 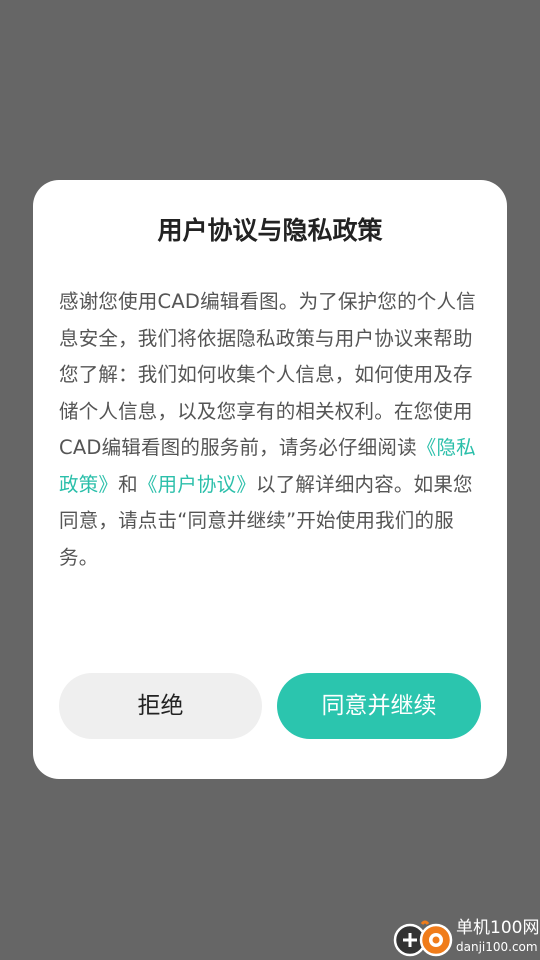 What do you see at coordinates (379, 706) in the screenshot?
I see `accept-continue-button: 同意并继续` at bounding box center [379, 706].